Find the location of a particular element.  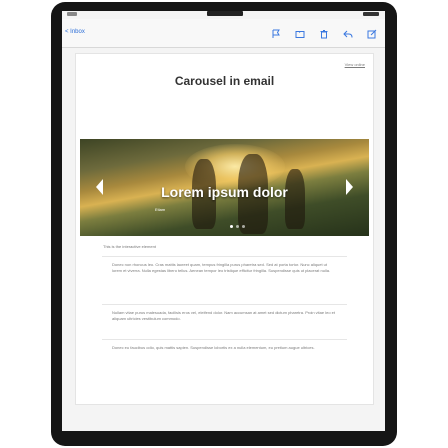

mail-toolbar: < Inbox is located at coordinates (223, 33).